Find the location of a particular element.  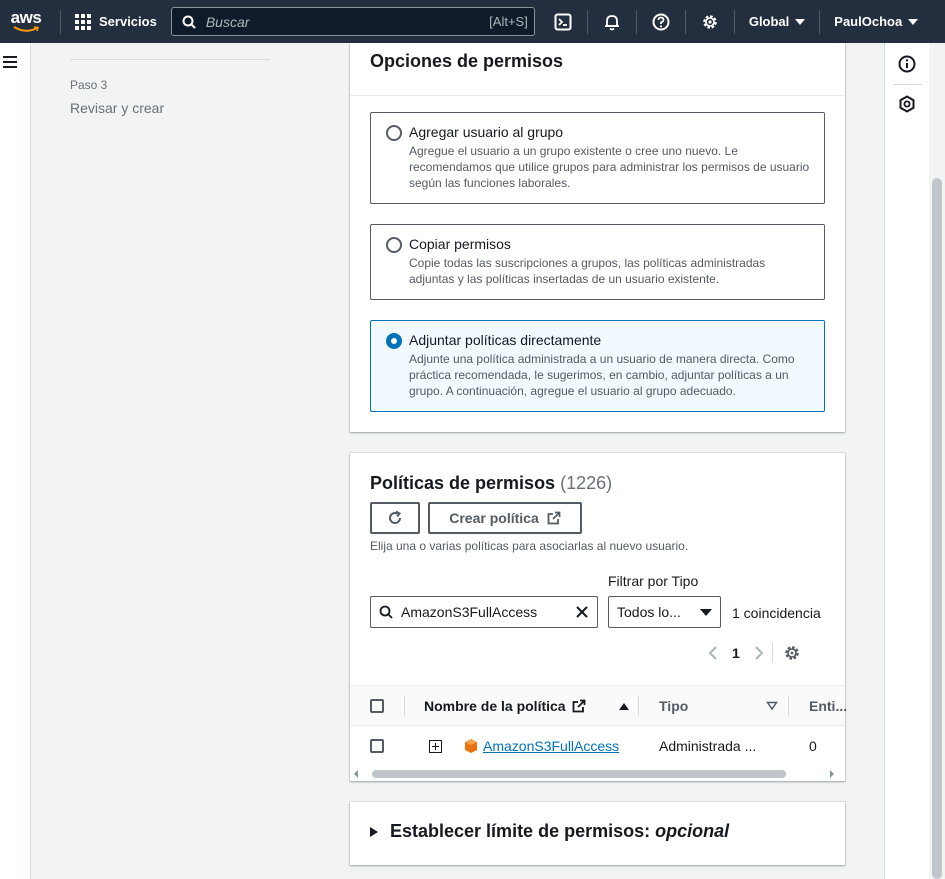

expand-cell is located at coordinates (435, 746).